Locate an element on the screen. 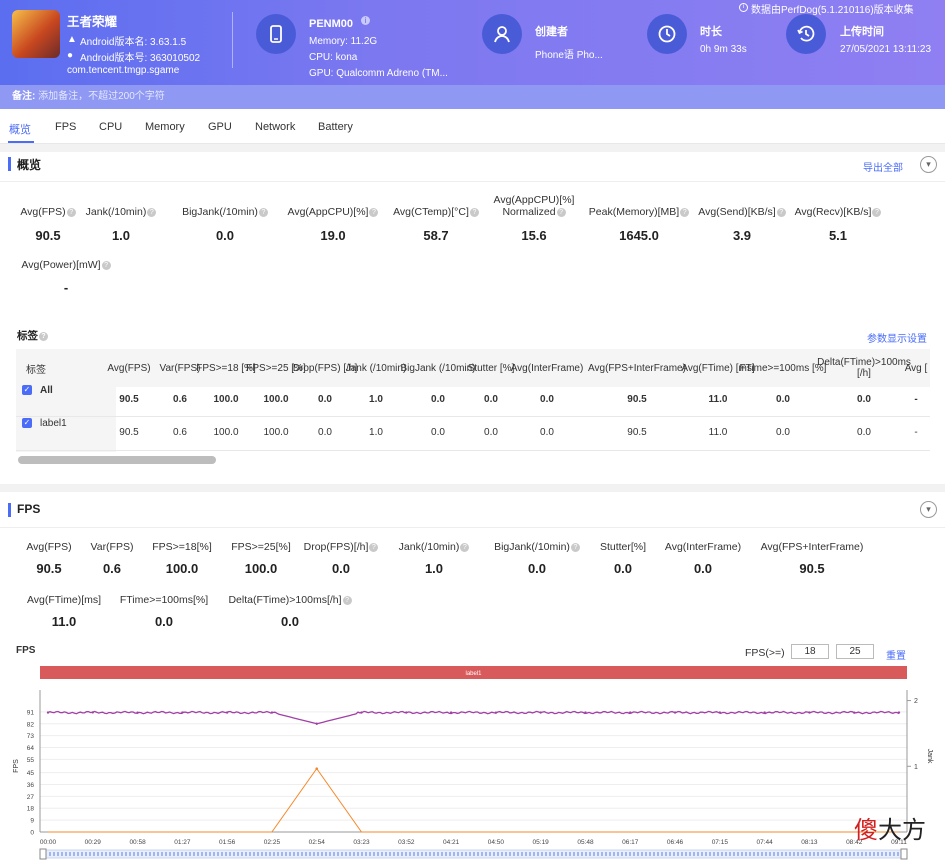 This screenshot has height=862, width=945. table-scrollbar is located at coordinates (117, 460).